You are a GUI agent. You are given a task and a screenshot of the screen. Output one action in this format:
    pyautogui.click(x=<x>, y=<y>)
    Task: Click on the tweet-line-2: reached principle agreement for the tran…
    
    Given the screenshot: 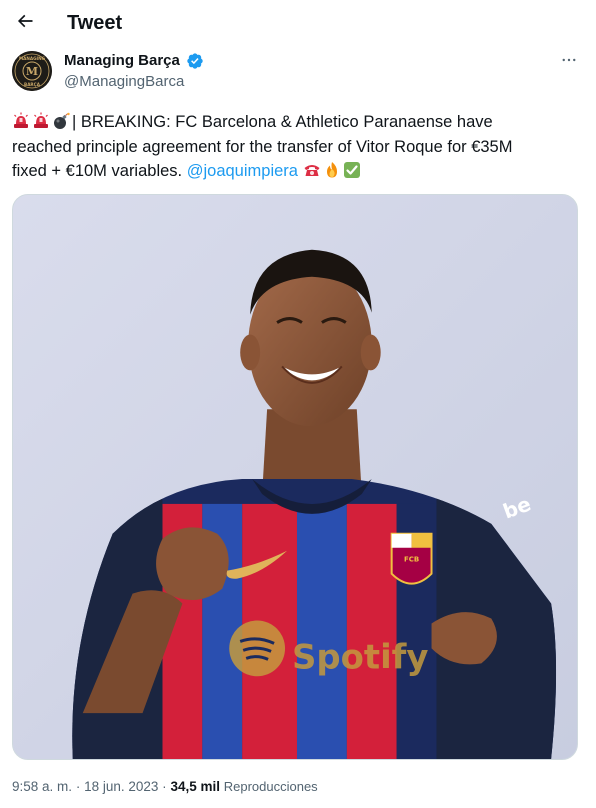 What is the action you would take?
    pyautogui.click(x=262, y=146)
    